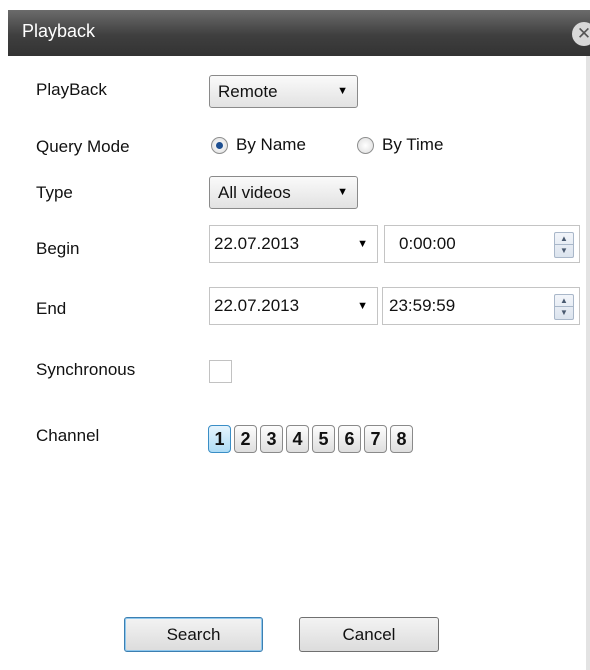  I want to click on end-time-field: 23:59:59 ▲ ▼, so click(481, 306).